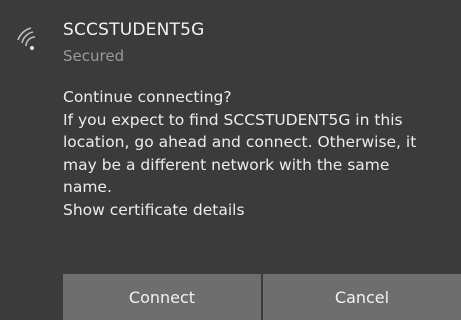 This screenshot has height=320, width=461. I want to click on wifi-secured-icon, so click(26, 38).